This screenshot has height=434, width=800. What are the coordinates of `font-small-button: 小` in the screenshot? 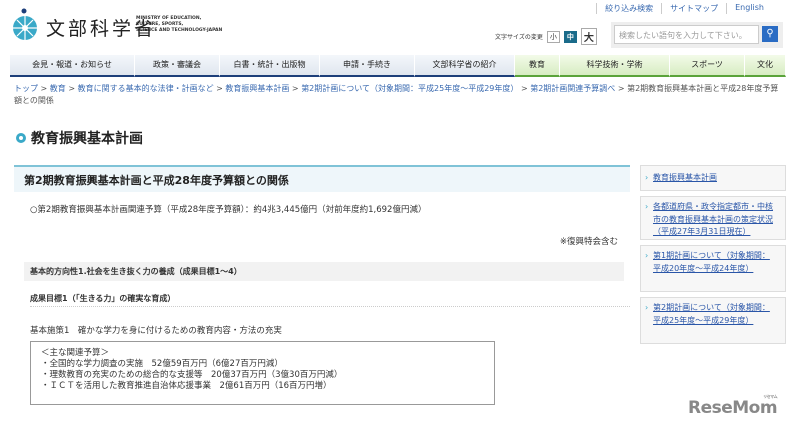 It's located at (553, 36).